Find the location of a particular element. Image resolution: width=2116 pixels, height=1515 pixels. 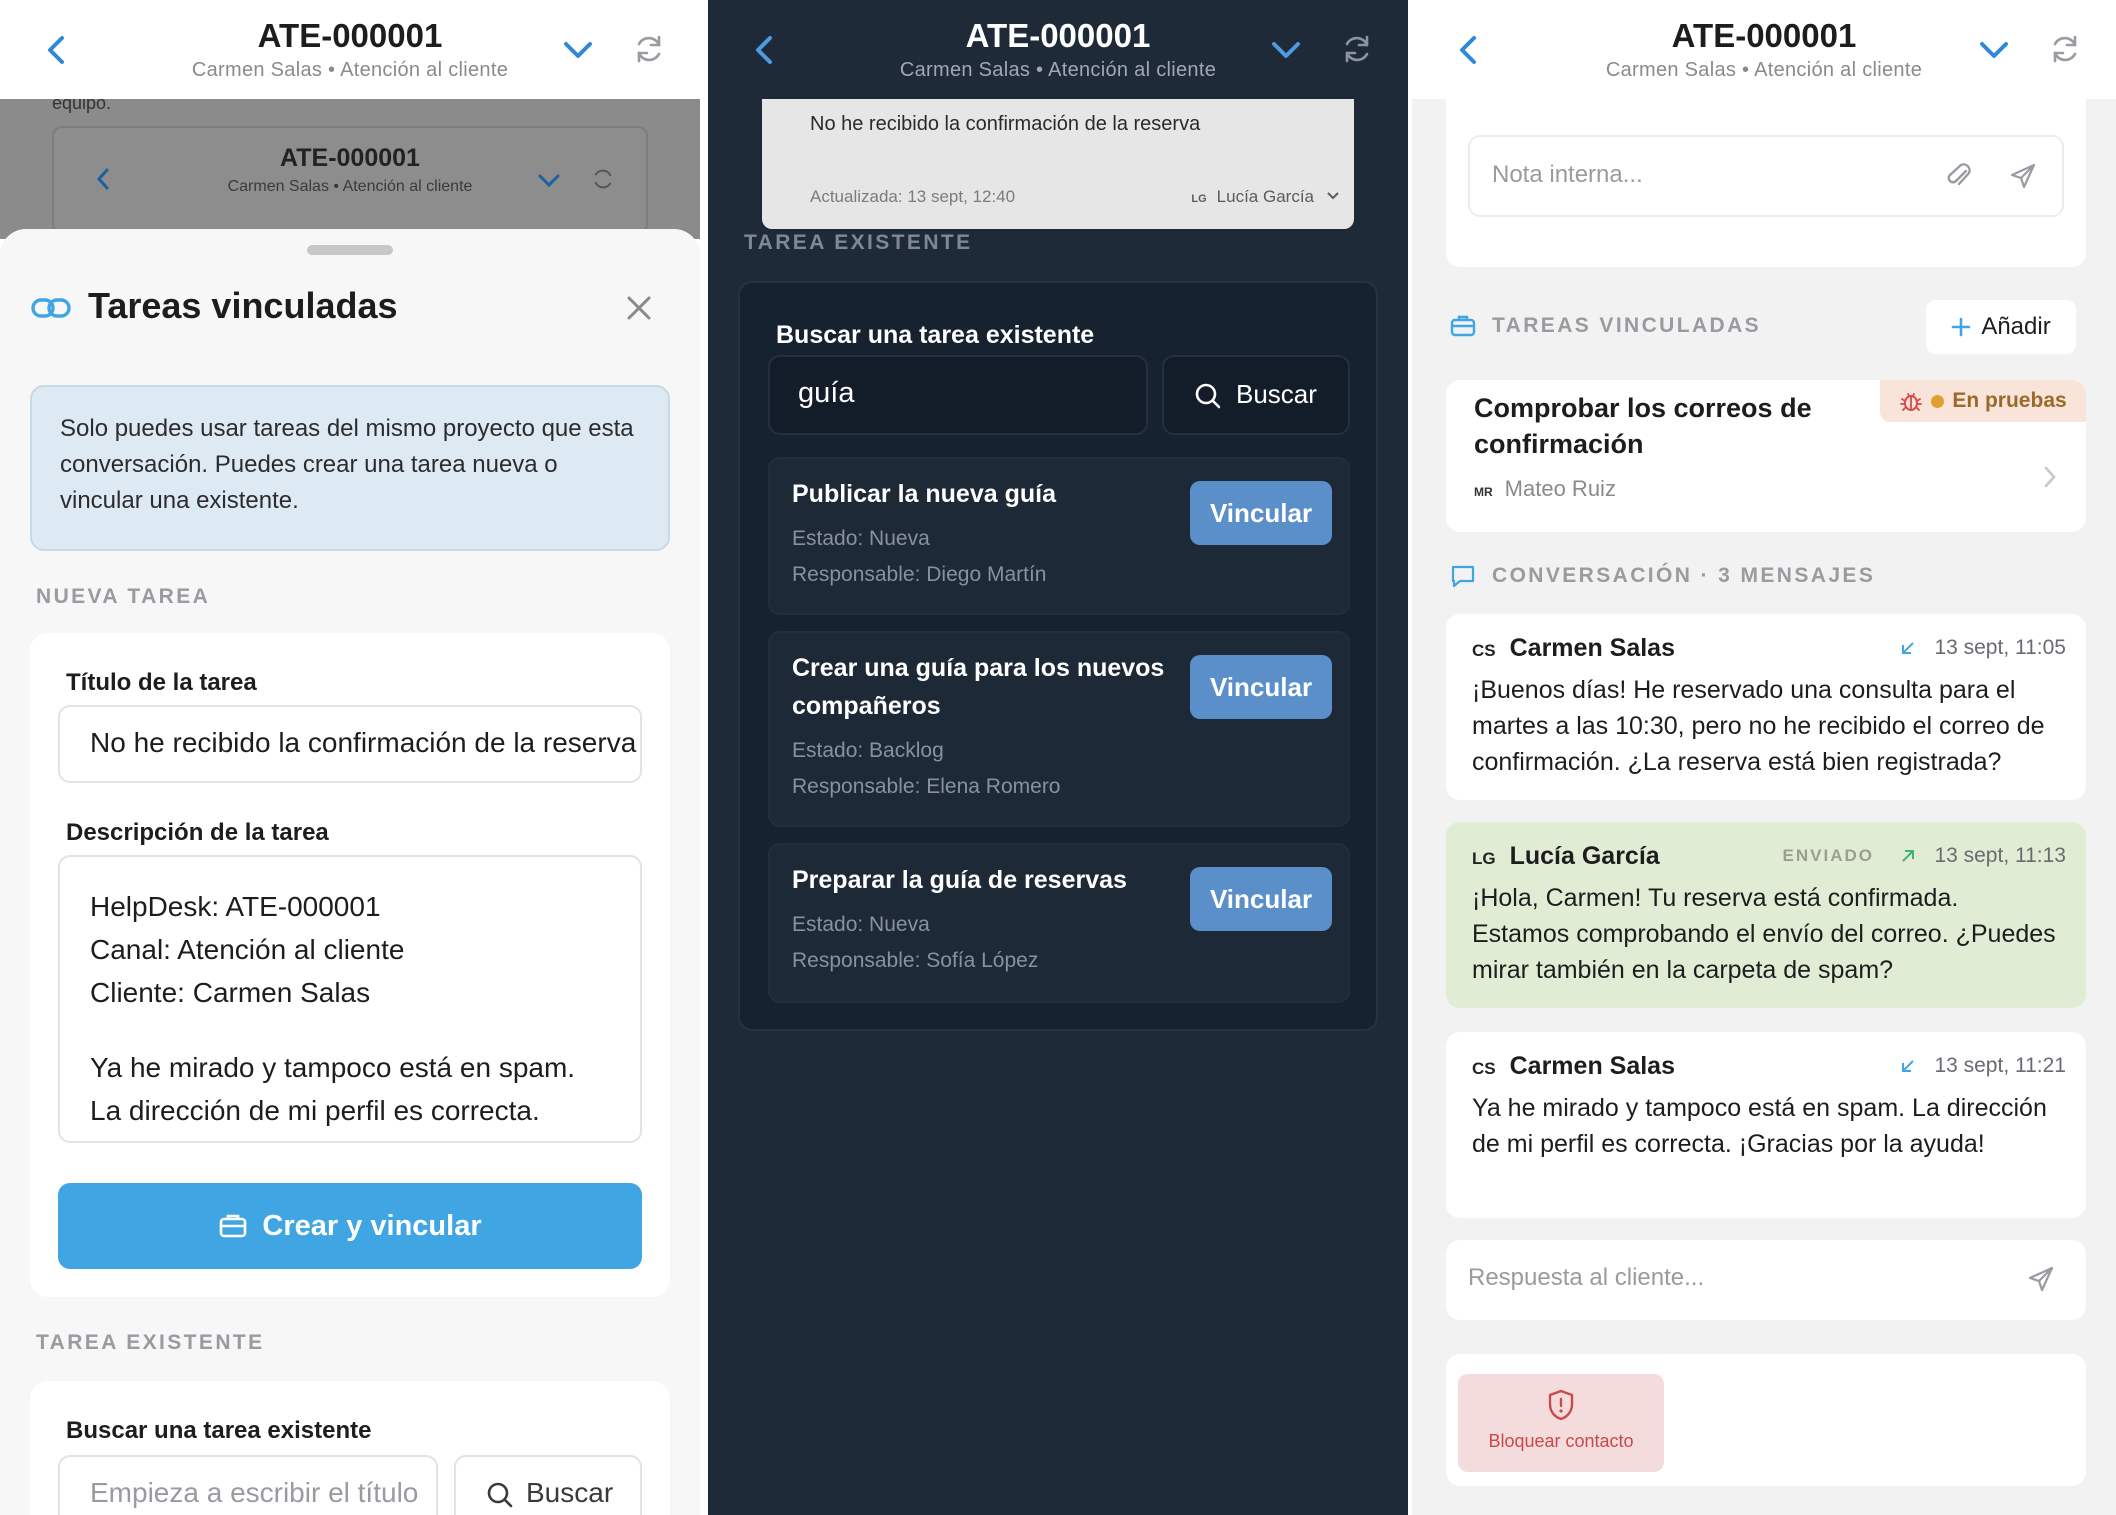

new-task-section-title: NUEVA TAREA is located at coordinates (123, 596).